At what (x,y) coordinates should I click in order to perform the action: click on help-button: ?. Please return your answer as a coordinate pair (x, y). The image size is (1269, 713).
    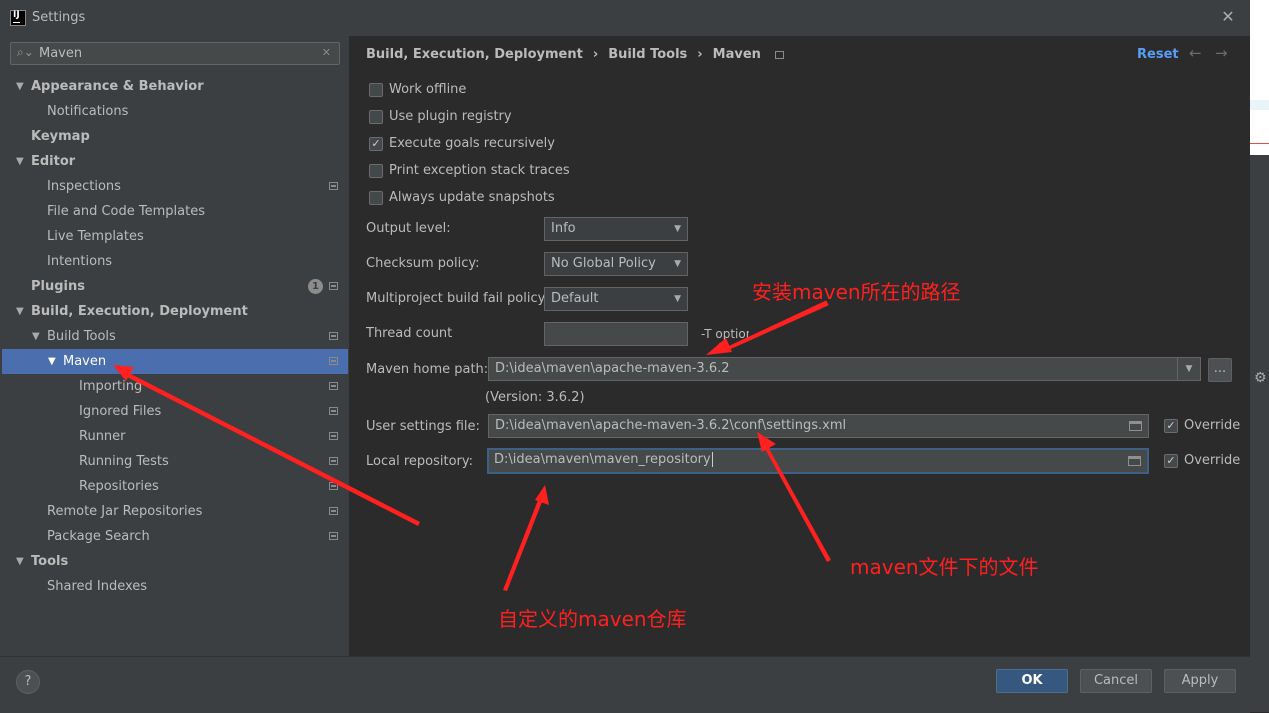
    Looking at the image, I should click on (28, 682).